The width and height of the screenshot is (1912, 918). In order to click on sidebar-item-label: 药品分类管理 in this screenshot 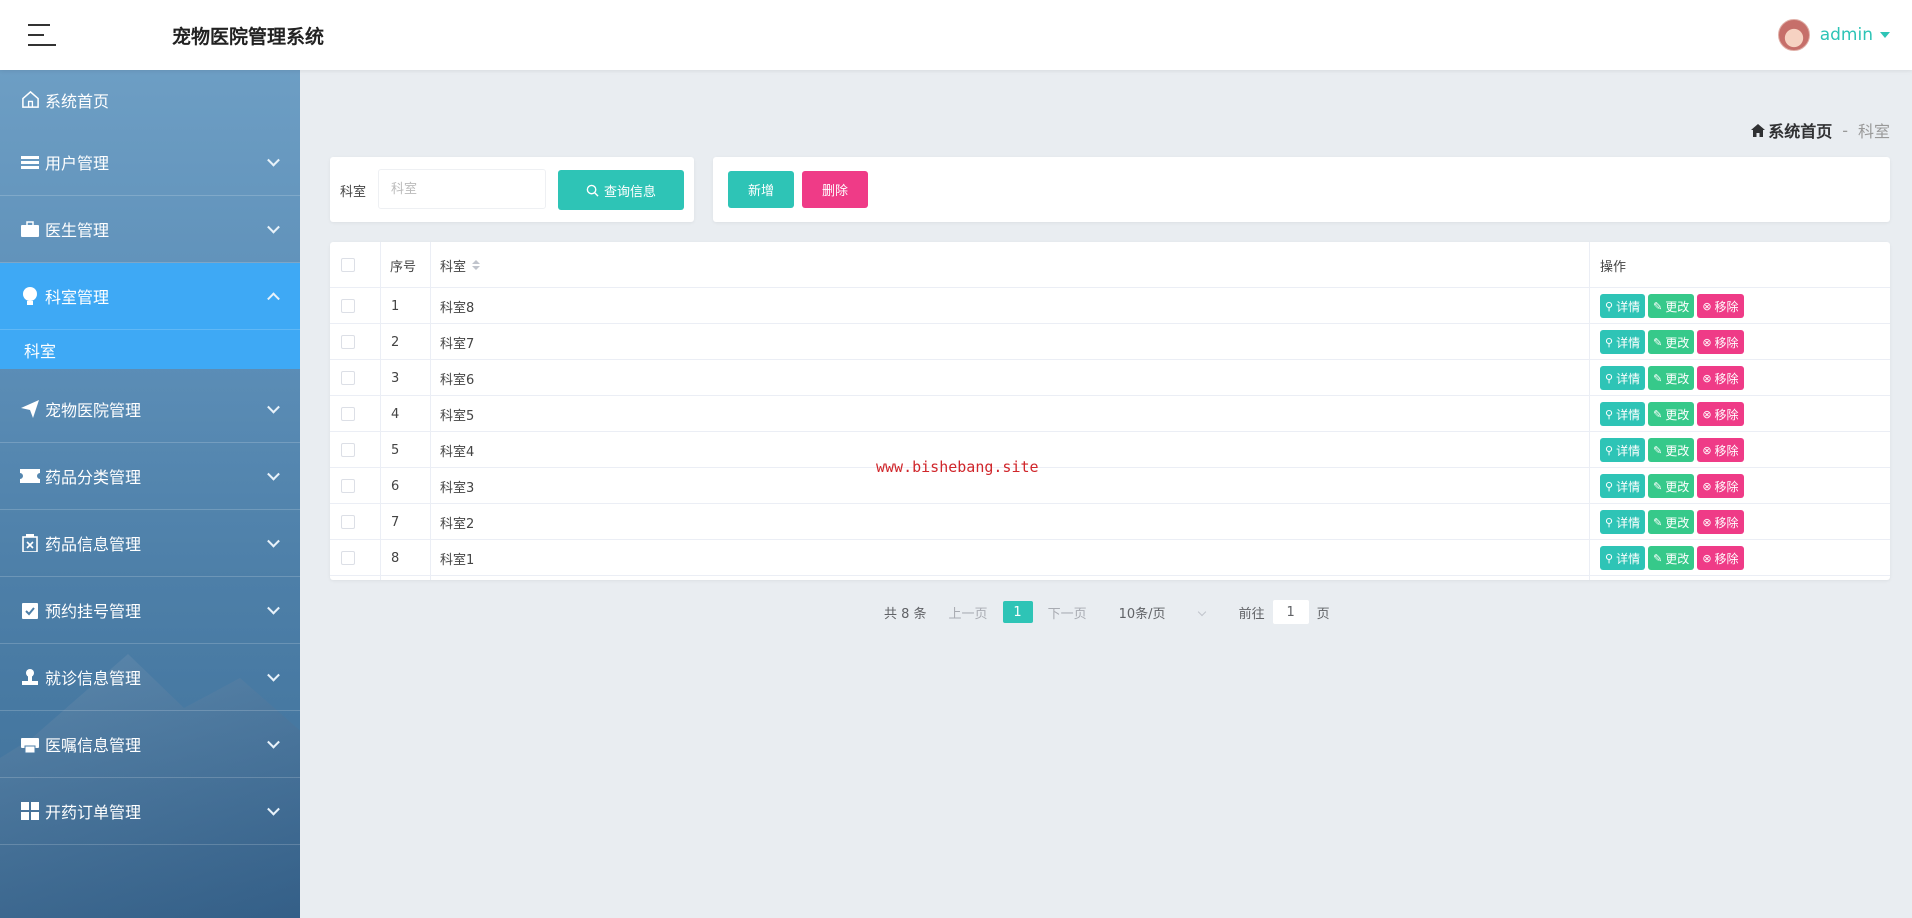, I will do `click(93, 477)`.